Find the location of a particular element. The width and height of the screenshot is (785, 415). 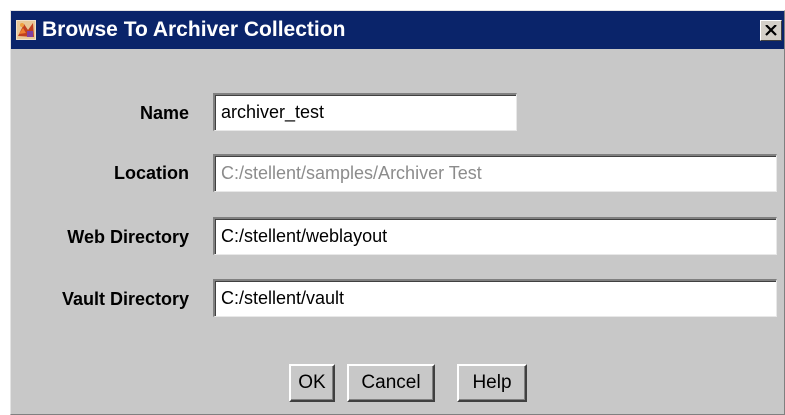

web-directory-label: Web Directory is located at coordinates (128, 237).